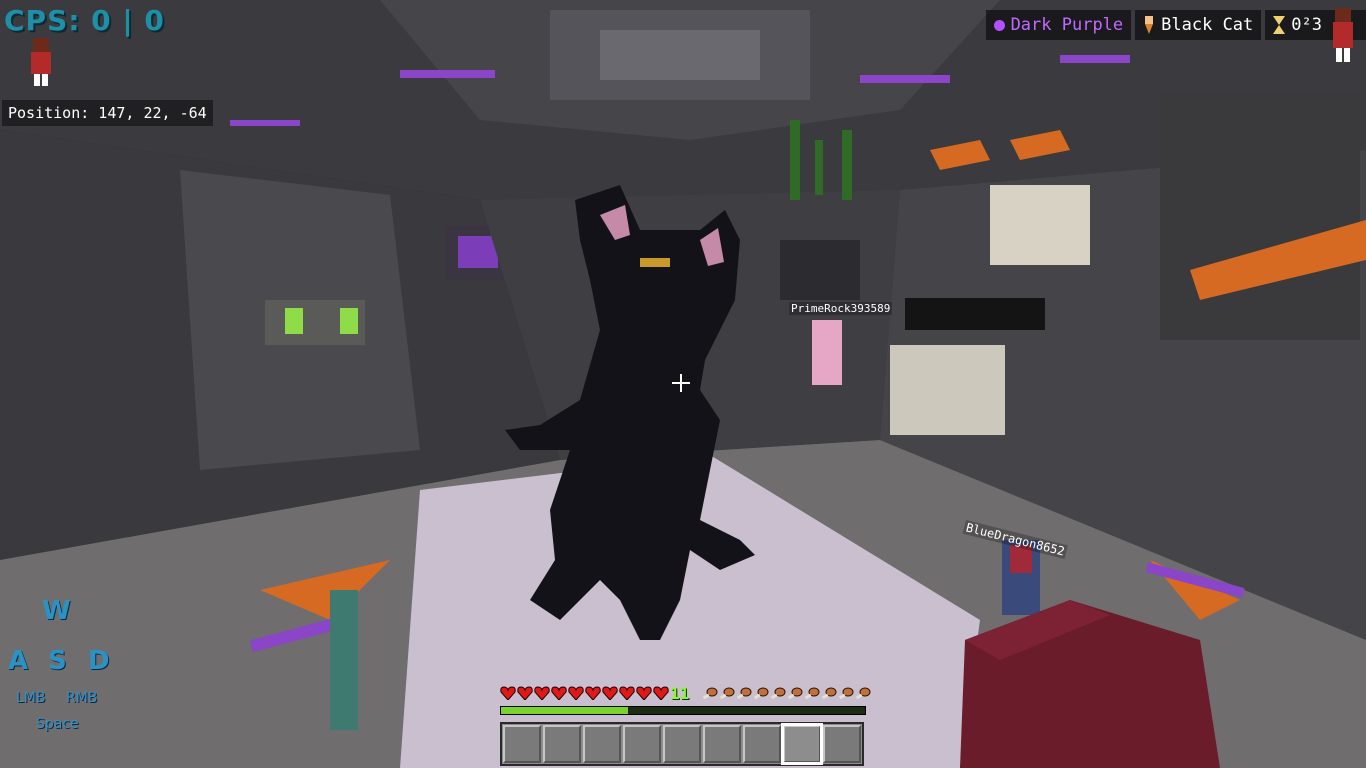 This screenshot has width=1366, height=768. Describe the element at coordinates (18, 661) in the screenshot. I see `key-a: A` at that location.